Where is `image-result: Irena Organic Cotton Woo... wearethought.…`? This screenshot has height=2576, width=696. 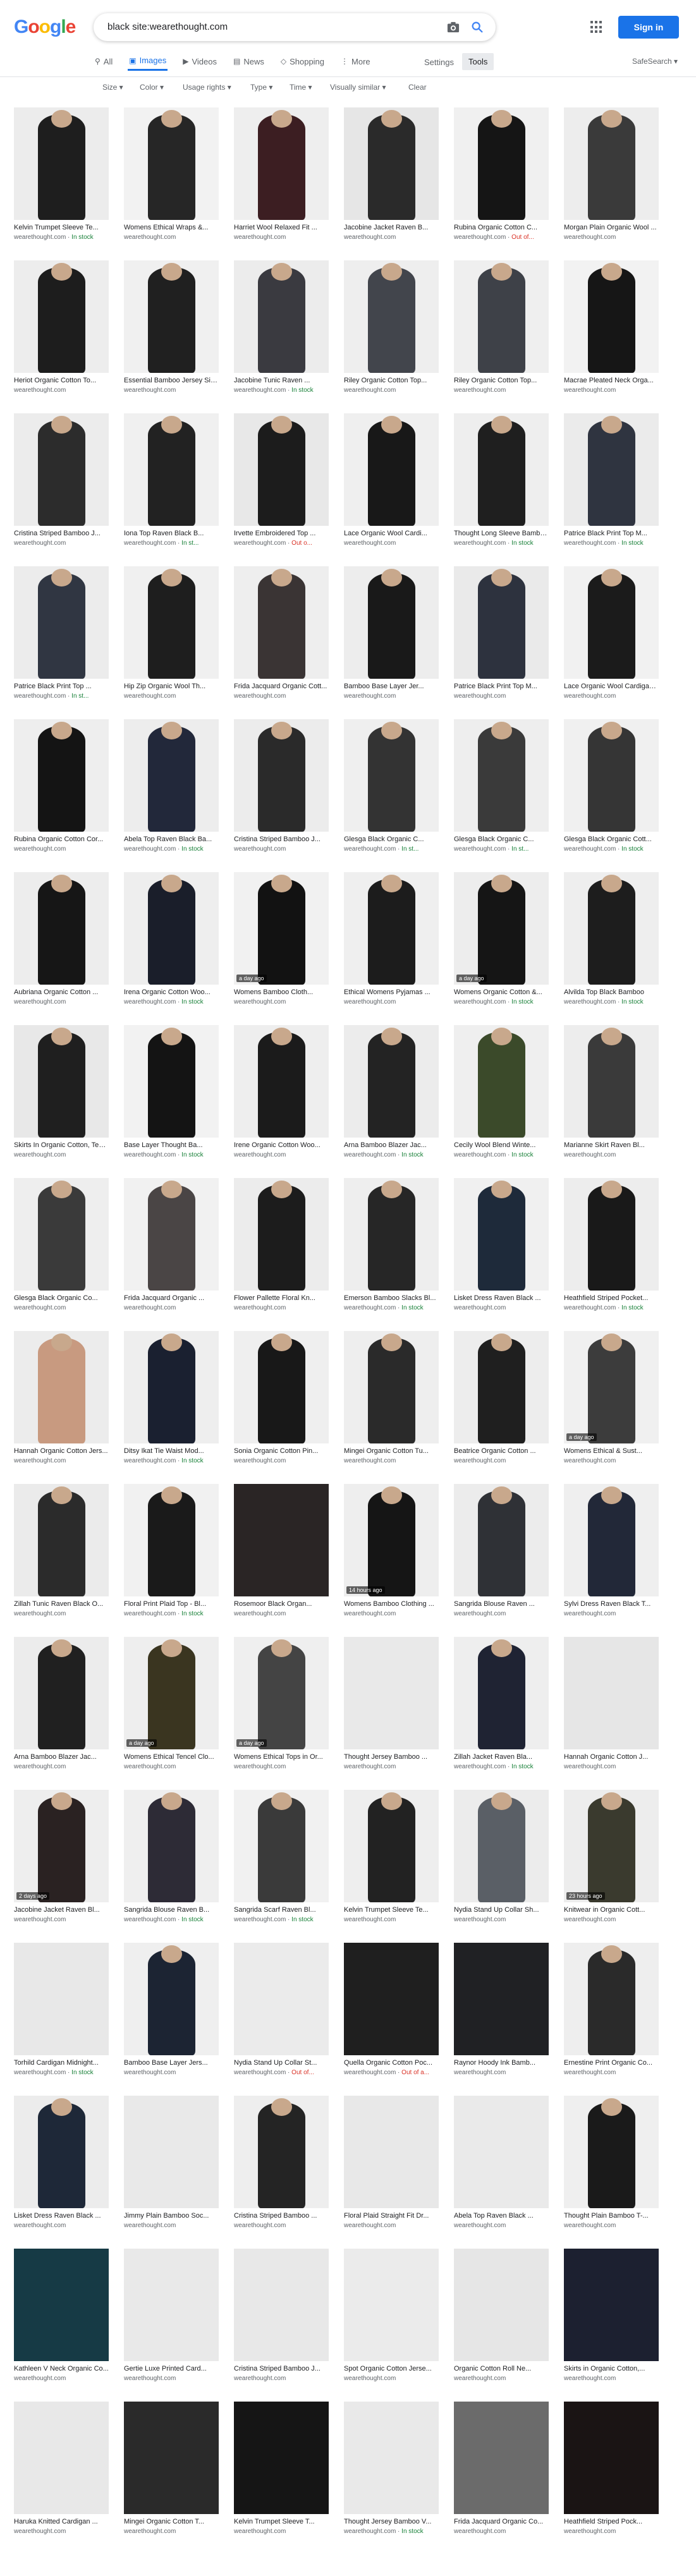
image-result: Irena Organic Cotton Woo... wearethought.… is located at coordinates (171, 945).